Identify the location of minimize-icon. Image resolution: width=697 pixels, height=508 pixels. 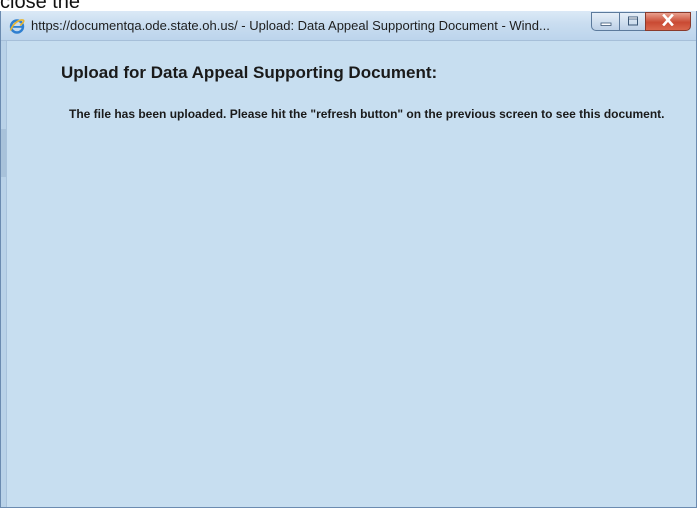
(606, 22).